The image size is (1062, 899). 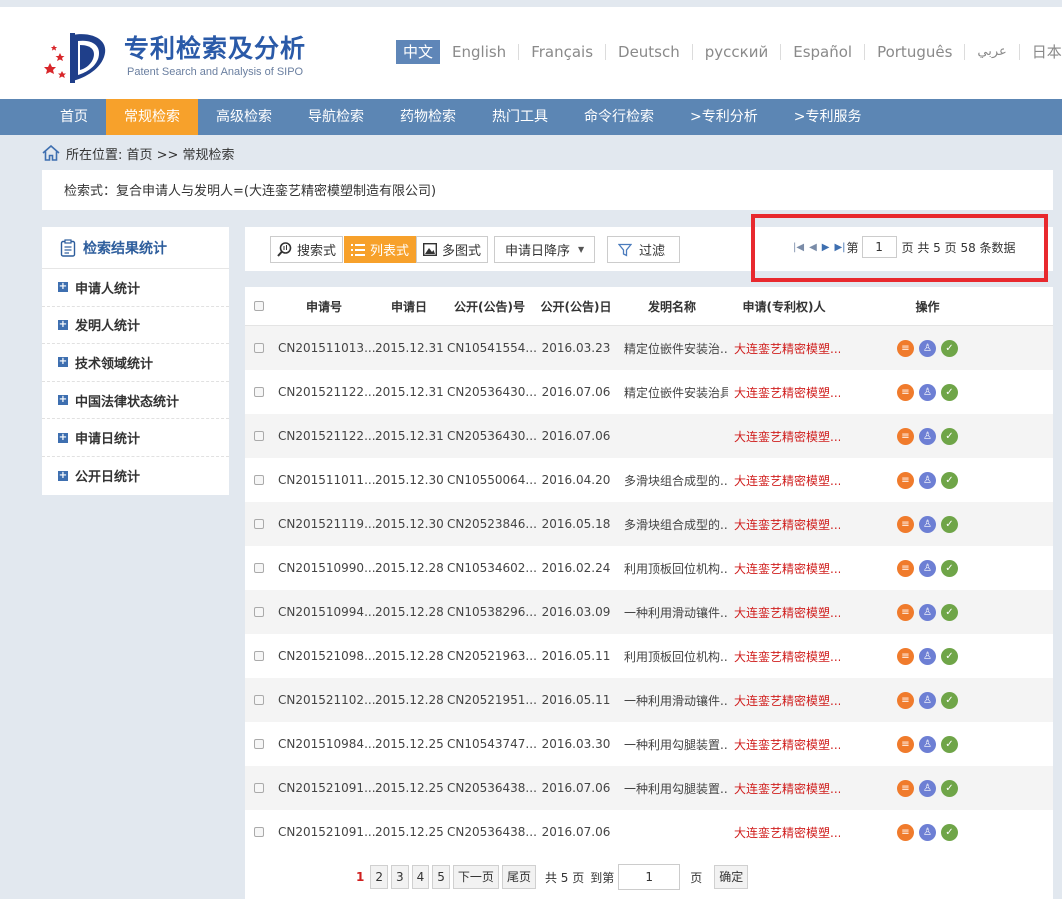 I want to click on nav-patent-analysis: >专利分析, so click(x=724, y=117).